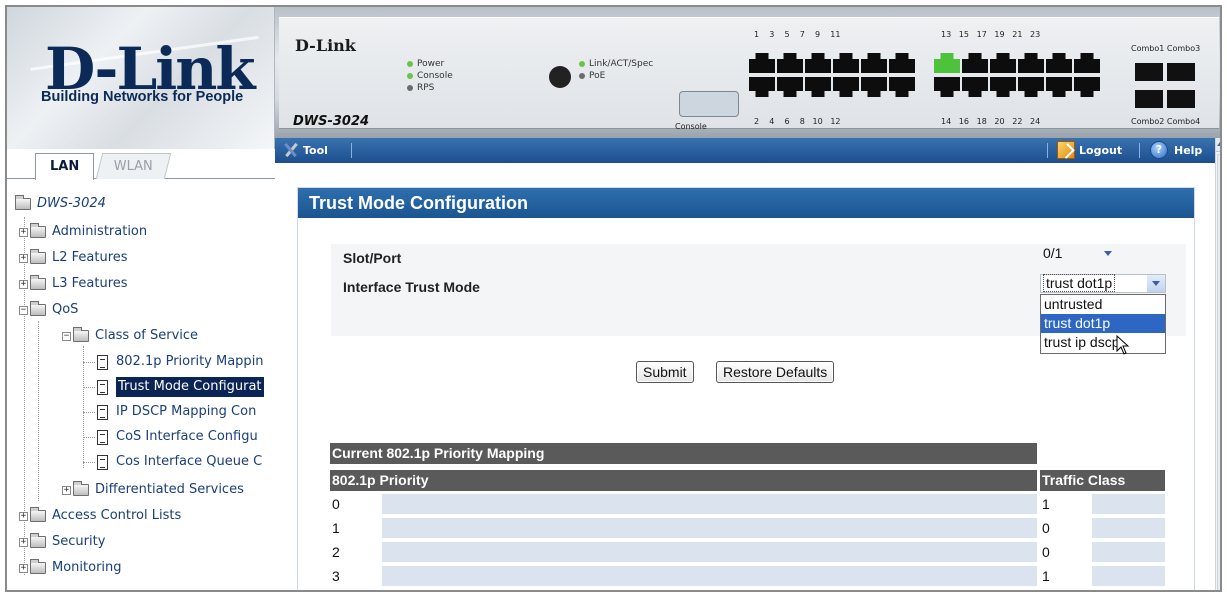 This screenshot has height=596, width=1227. Describe the element at coordinates (1218, 372) in the screenshot. I see `scroll-thumb` at that location.